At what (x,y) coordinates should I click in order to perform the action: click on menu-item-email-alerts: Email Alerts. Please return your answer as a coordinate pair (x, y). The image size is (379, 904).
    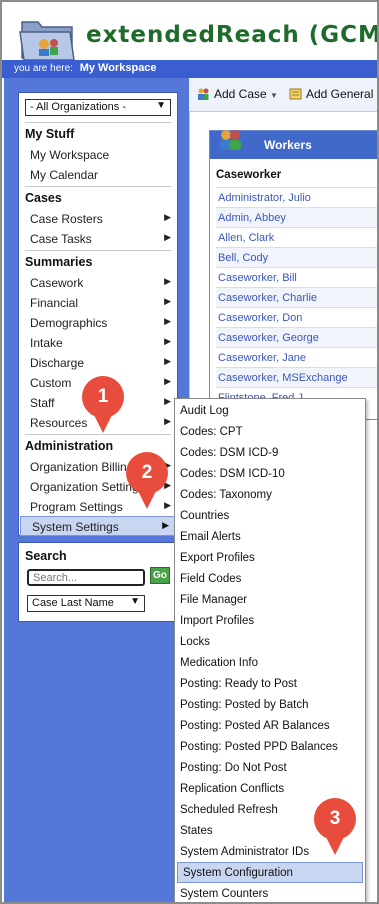
    Looking at the image, I should click on (270, 537).